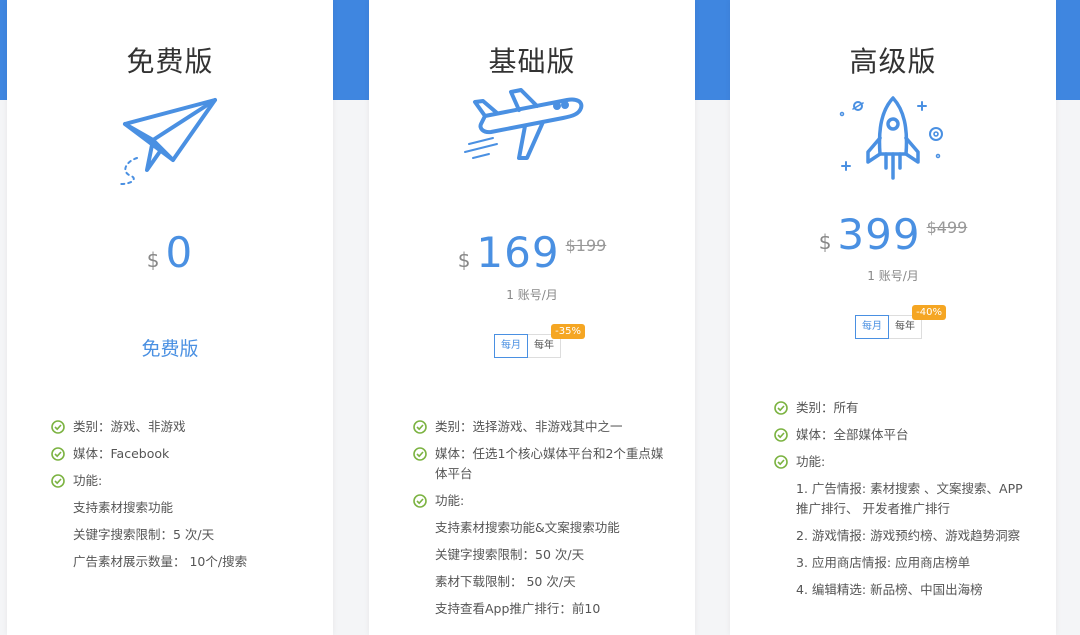  Describe the element at coordinates (179, 252) in the screenshot. I see `price-amount: 0` at that location.